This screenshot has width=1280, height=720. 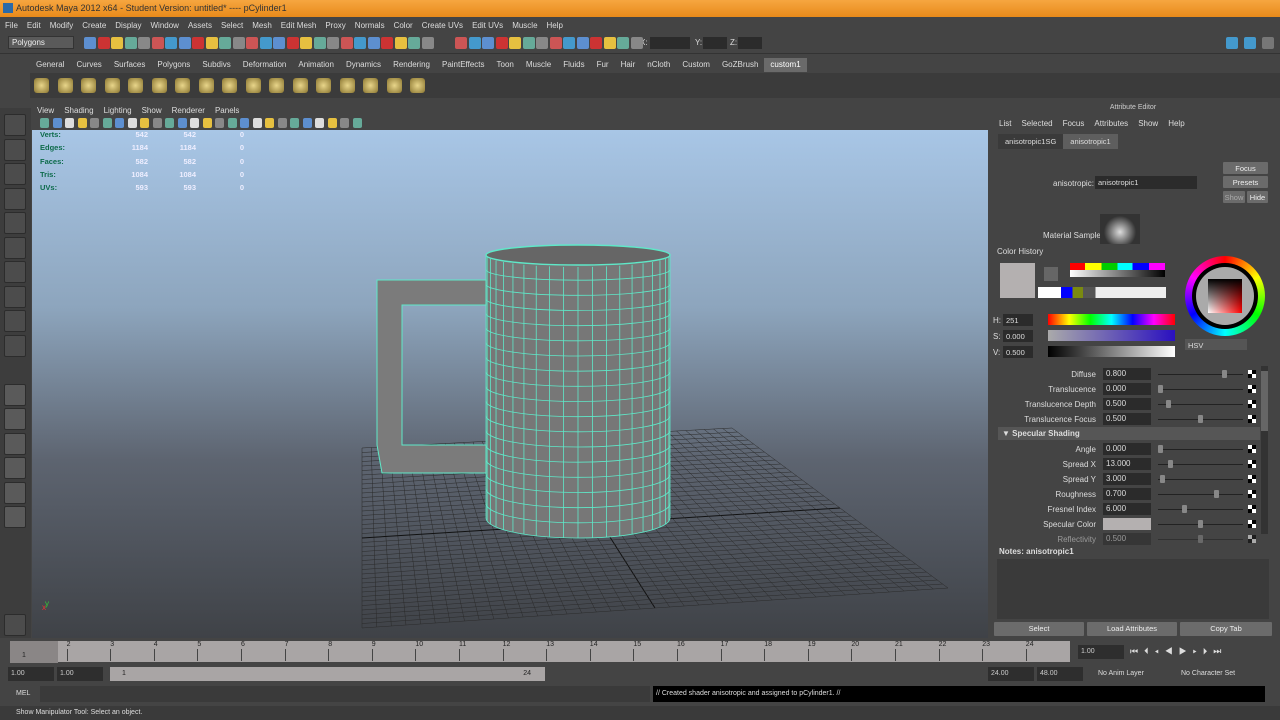 I want to click on help-manip-icon, so click(x=15, y=625).